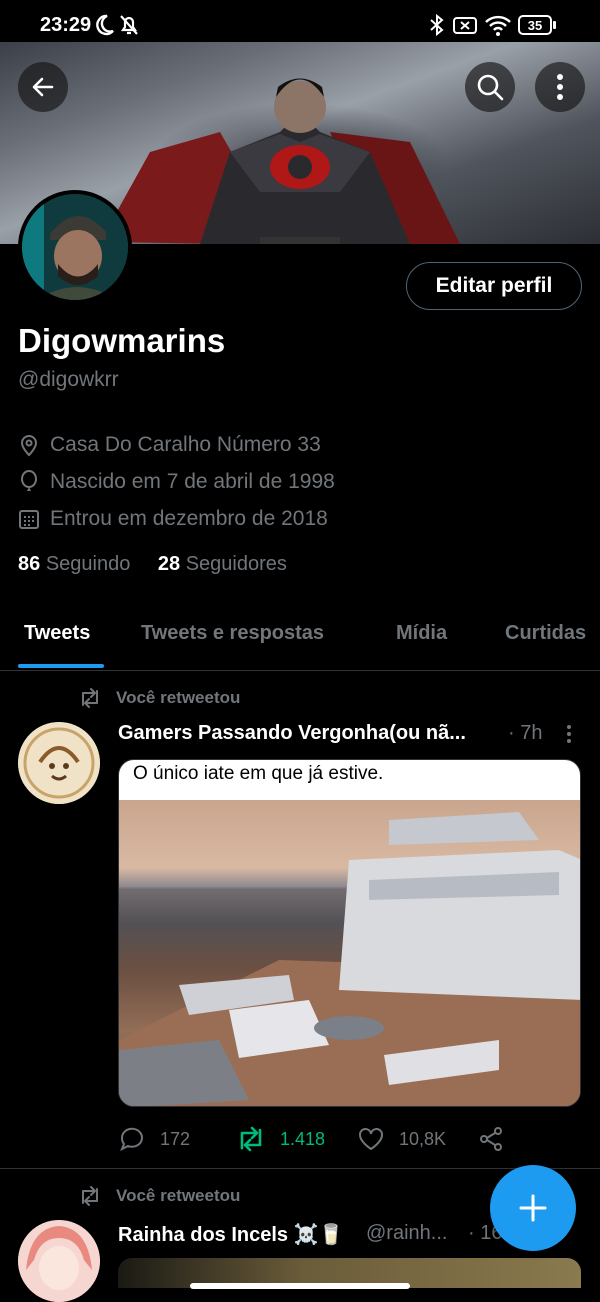 The width and height of the screenshot is (600, 1302). Describe the element at coordinates (29, 519) in the screenshot. I see `calendar-icon` at that location.